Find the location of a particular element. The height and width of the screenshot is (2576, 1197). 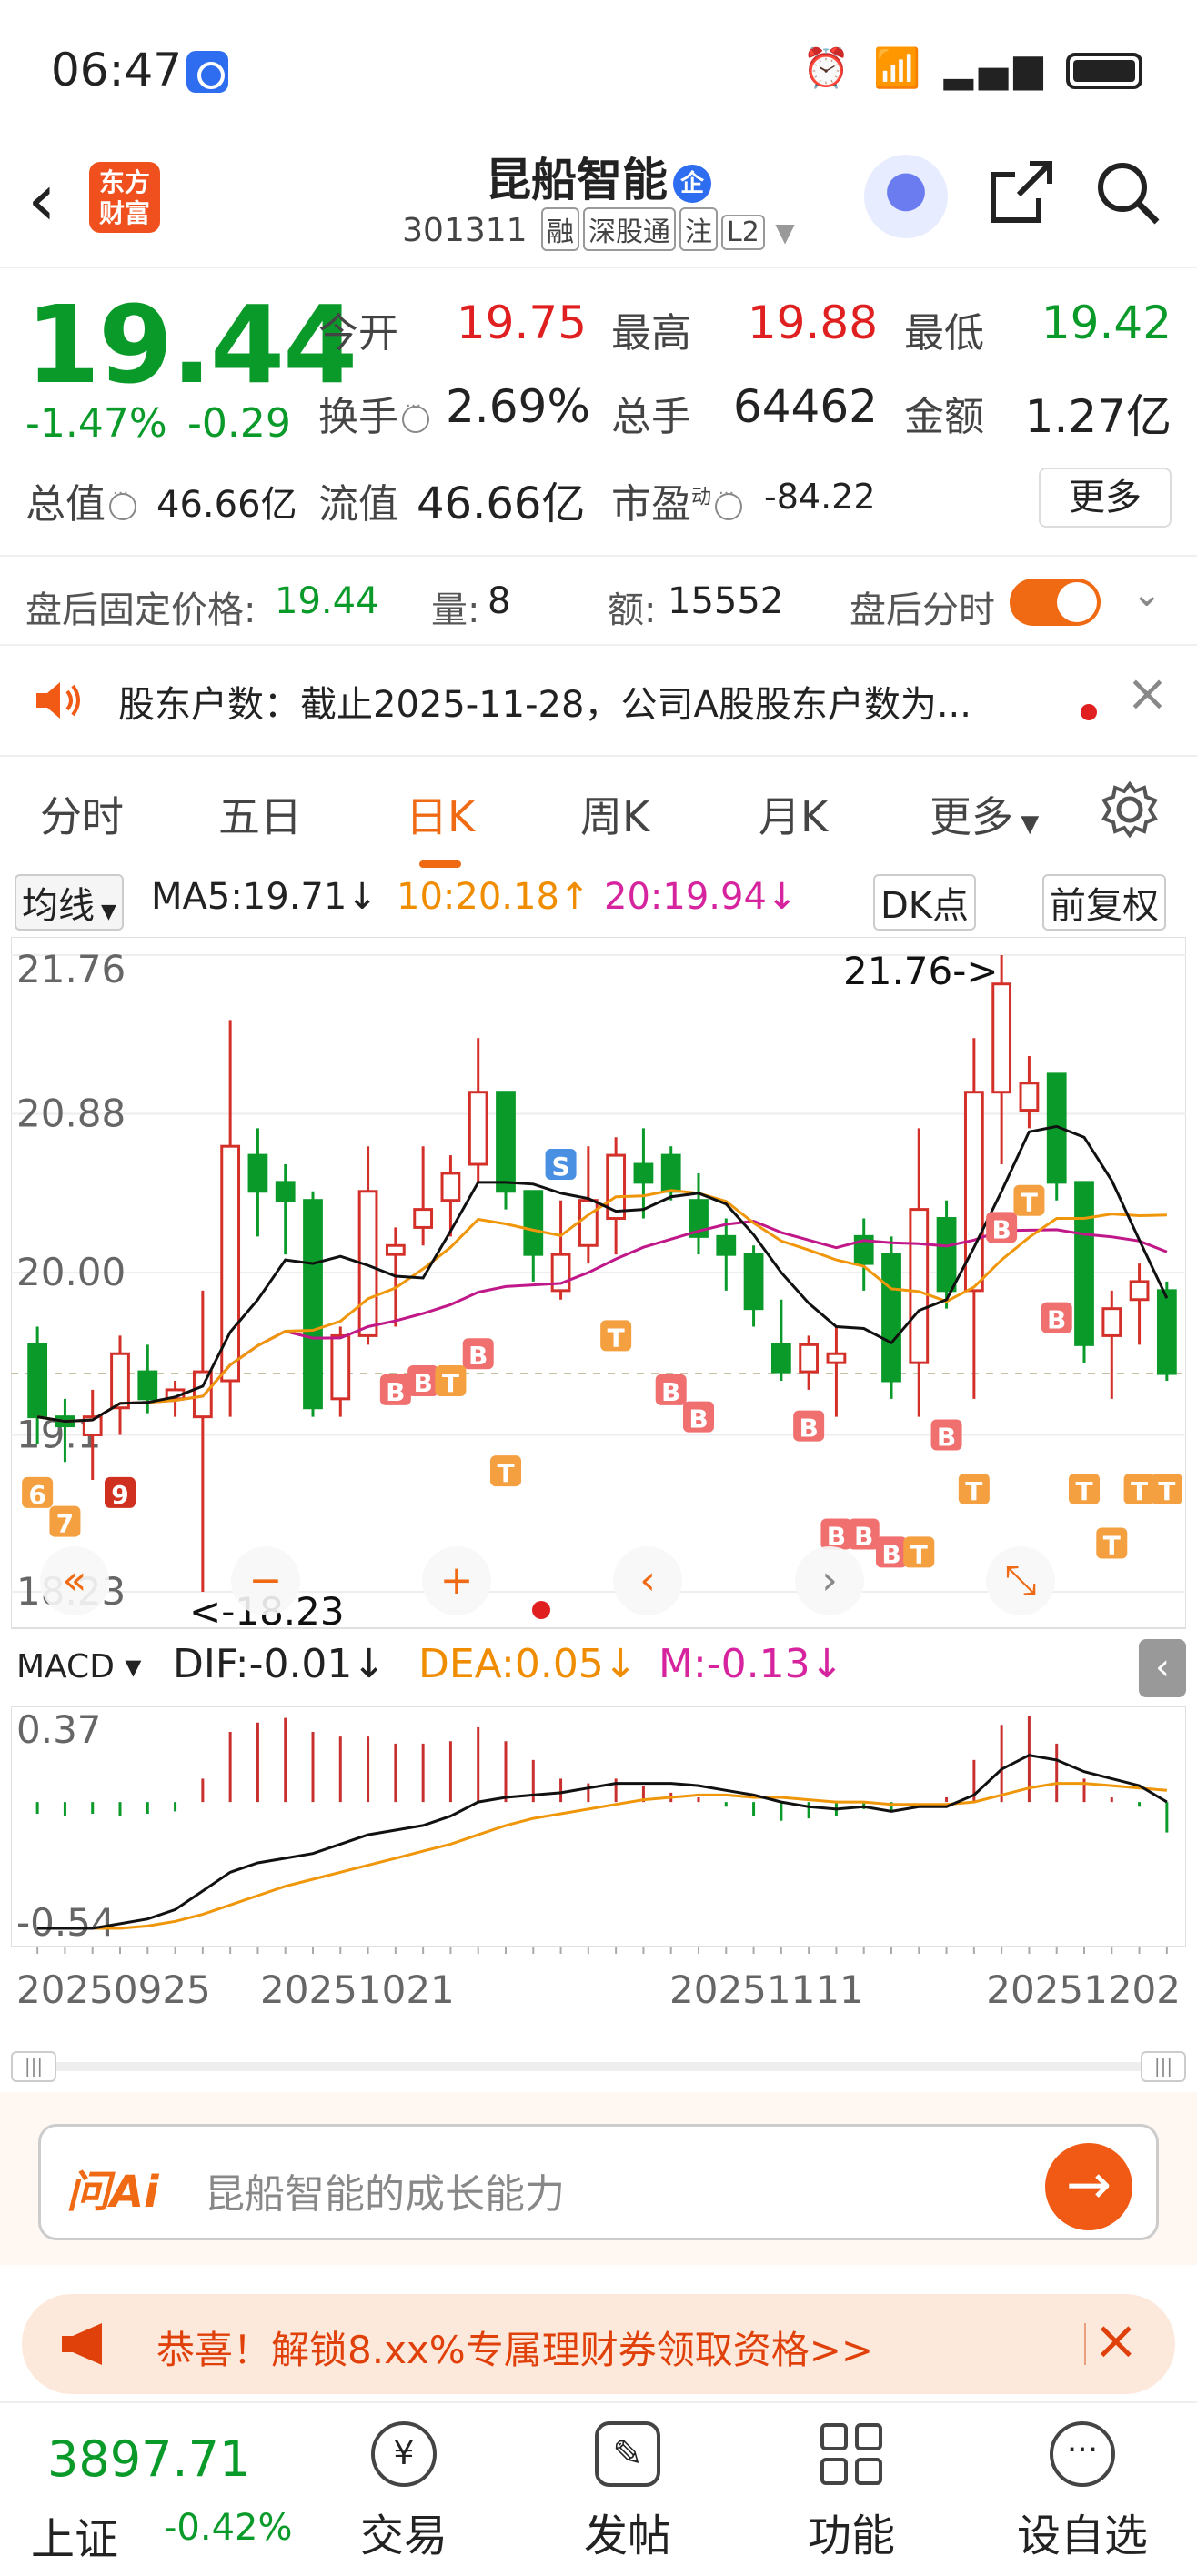

ah-vol: 8 is located at coordinates (499, 601).